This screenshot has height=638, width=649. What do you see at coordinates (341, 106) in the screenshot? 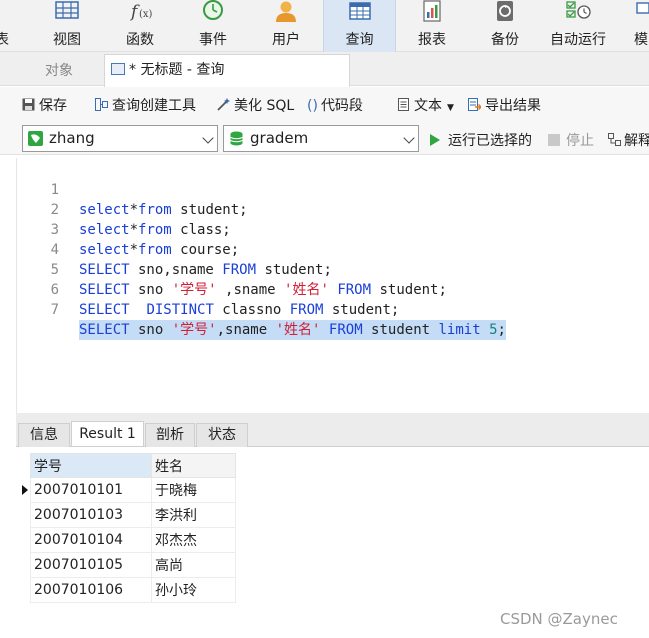
I see `code-snippet-label: 代码段` at bounding box center [341, 106].